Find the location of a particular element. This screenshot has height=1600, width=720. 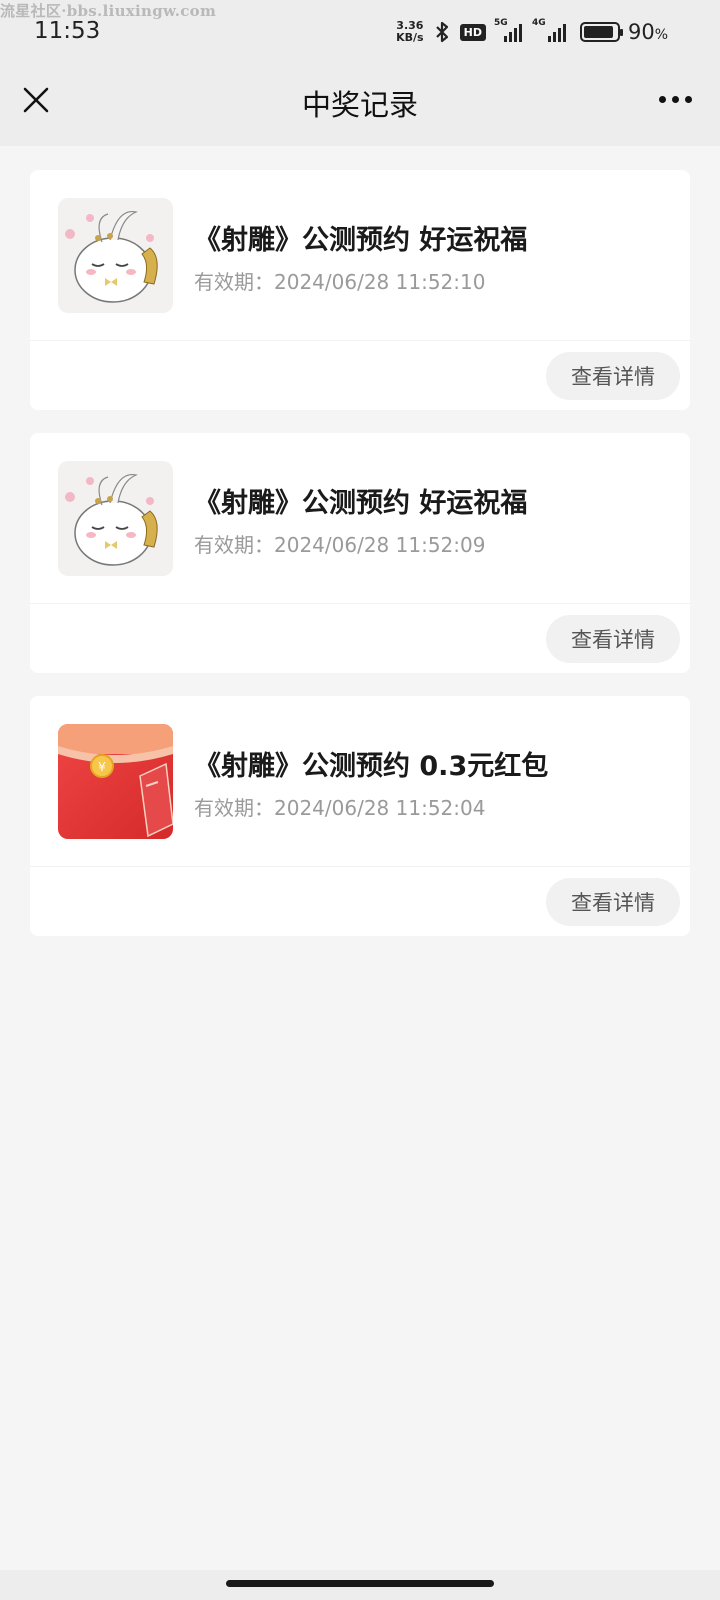

red-packet-image: ¥ is located at coordinates (115, 781).